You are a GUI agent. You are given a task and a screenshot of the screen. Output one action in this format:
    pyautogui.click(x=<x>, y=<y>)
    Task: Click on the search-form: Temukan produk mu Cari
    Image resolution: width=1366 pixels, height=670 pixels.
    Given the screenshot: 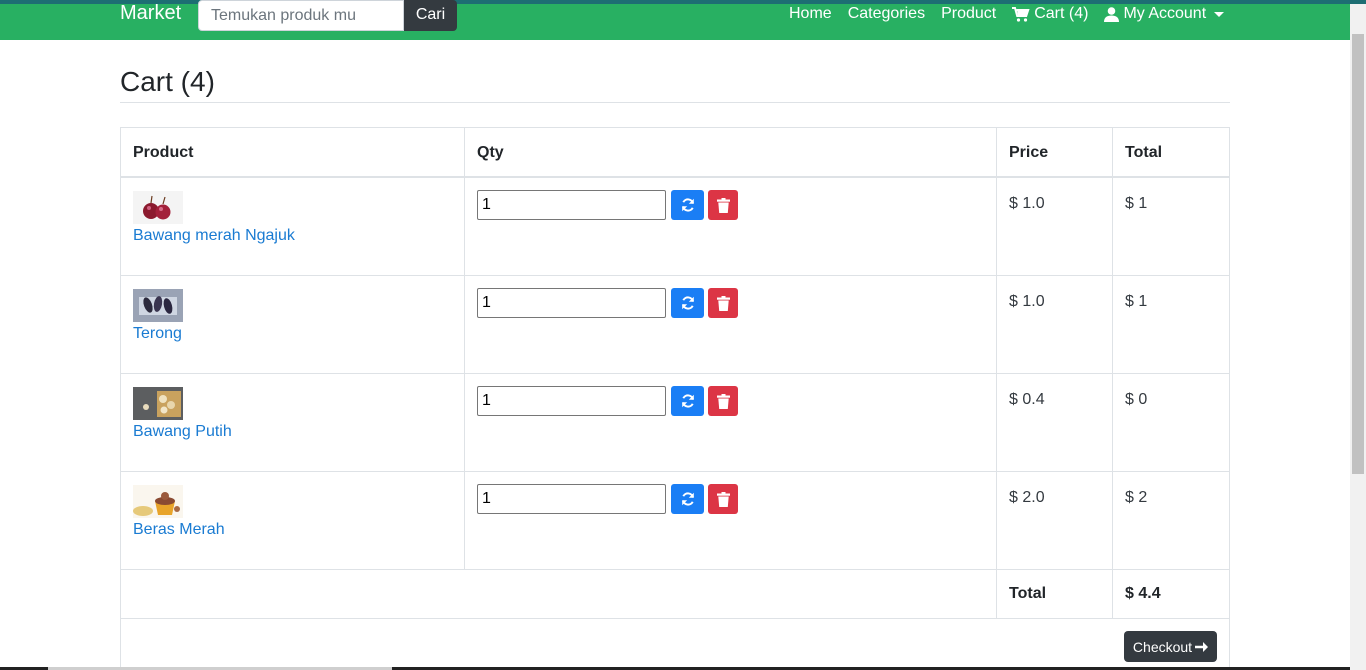 What is the action you would take?
    pyautogui.click(x=327, y=15)
    